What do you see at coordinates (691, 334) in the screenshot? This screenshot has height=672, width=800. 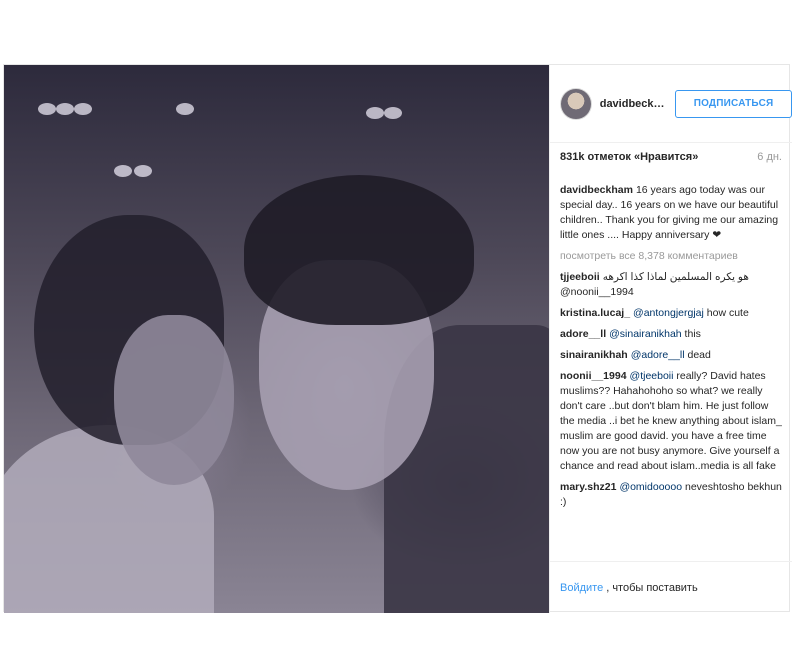 I see `comment-text: this` at bounding box center [691, 334].